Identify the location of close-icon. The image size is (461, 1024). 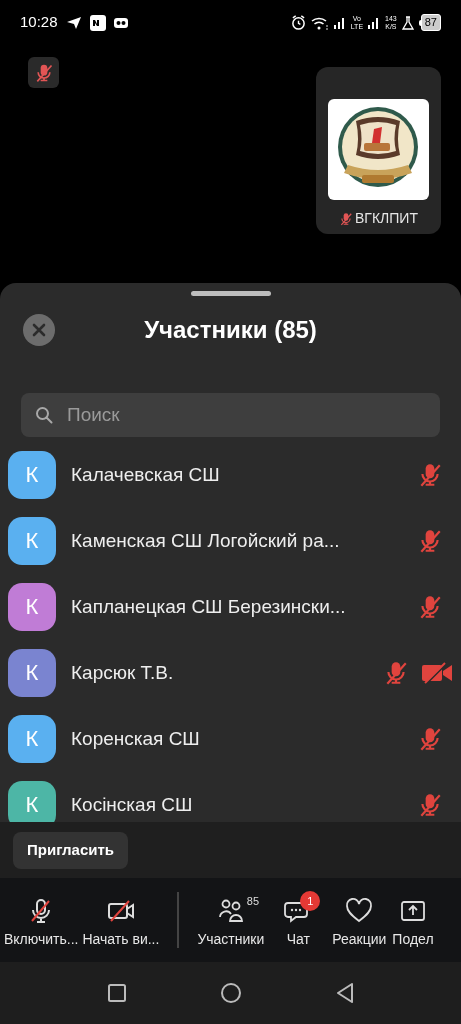
(39, 329).